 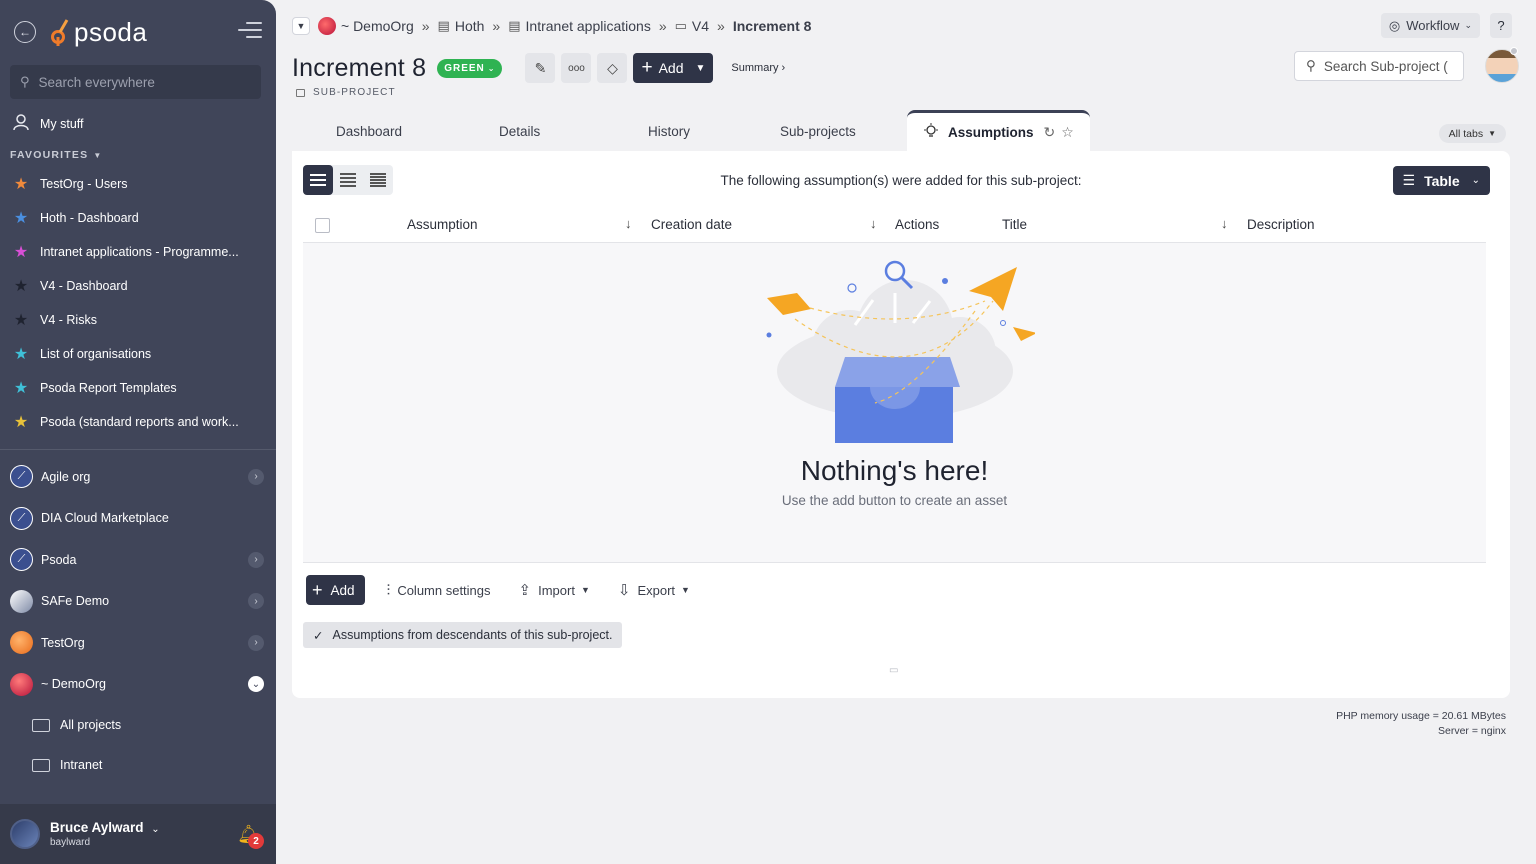 What do you see at coordinates (138, 560) in the screenshot?
I see `org-item-psoda: ⟋ Psoda ›` at bounding box center [138, 560].